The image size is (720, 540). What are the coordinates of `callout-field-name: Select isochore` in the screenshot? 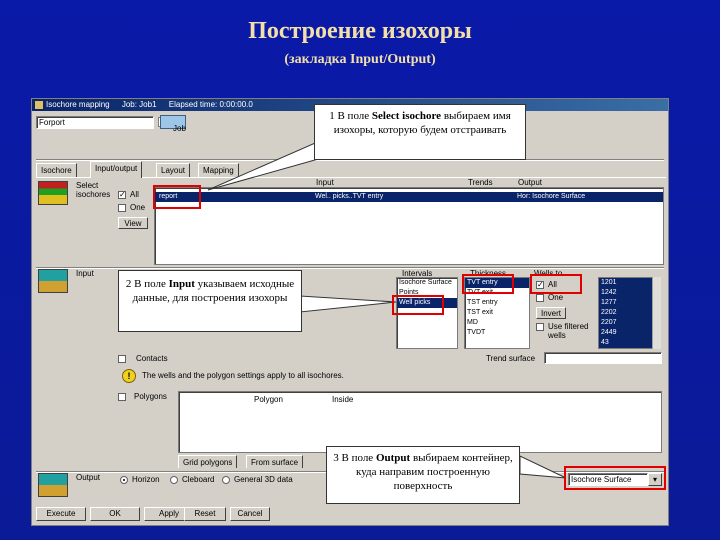 It's located at (406, 116).